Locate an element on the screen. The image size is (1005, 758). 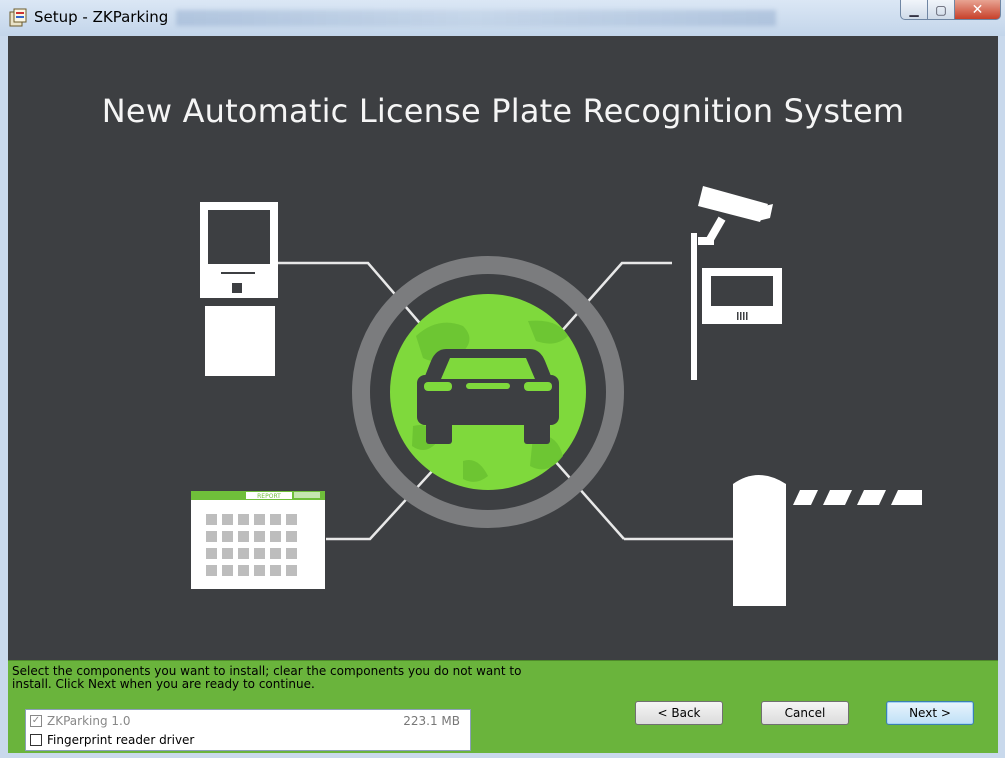
maximize-icon: ▢ is located at coordinates (941, 9).